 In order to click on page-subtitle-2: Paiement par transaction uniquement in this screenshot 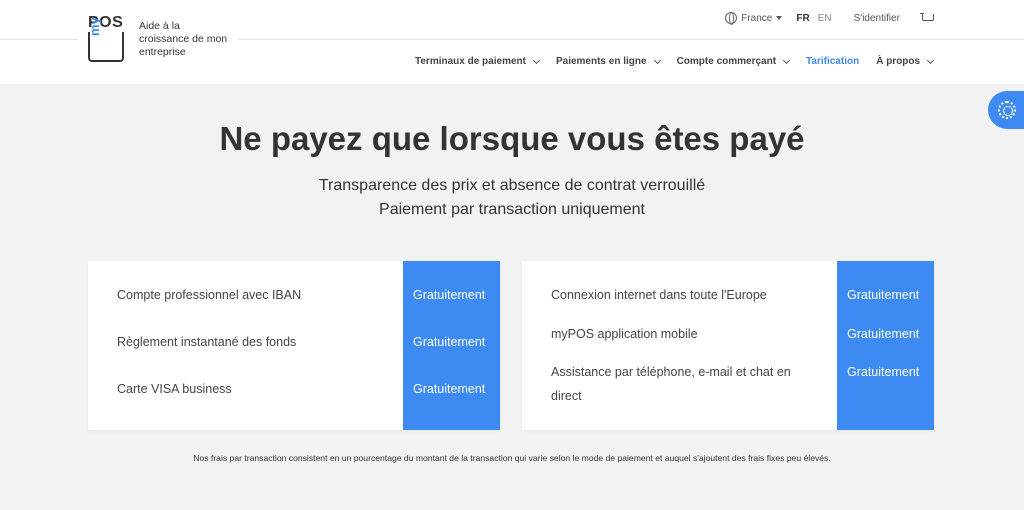, I will do `click(512, 209)`.